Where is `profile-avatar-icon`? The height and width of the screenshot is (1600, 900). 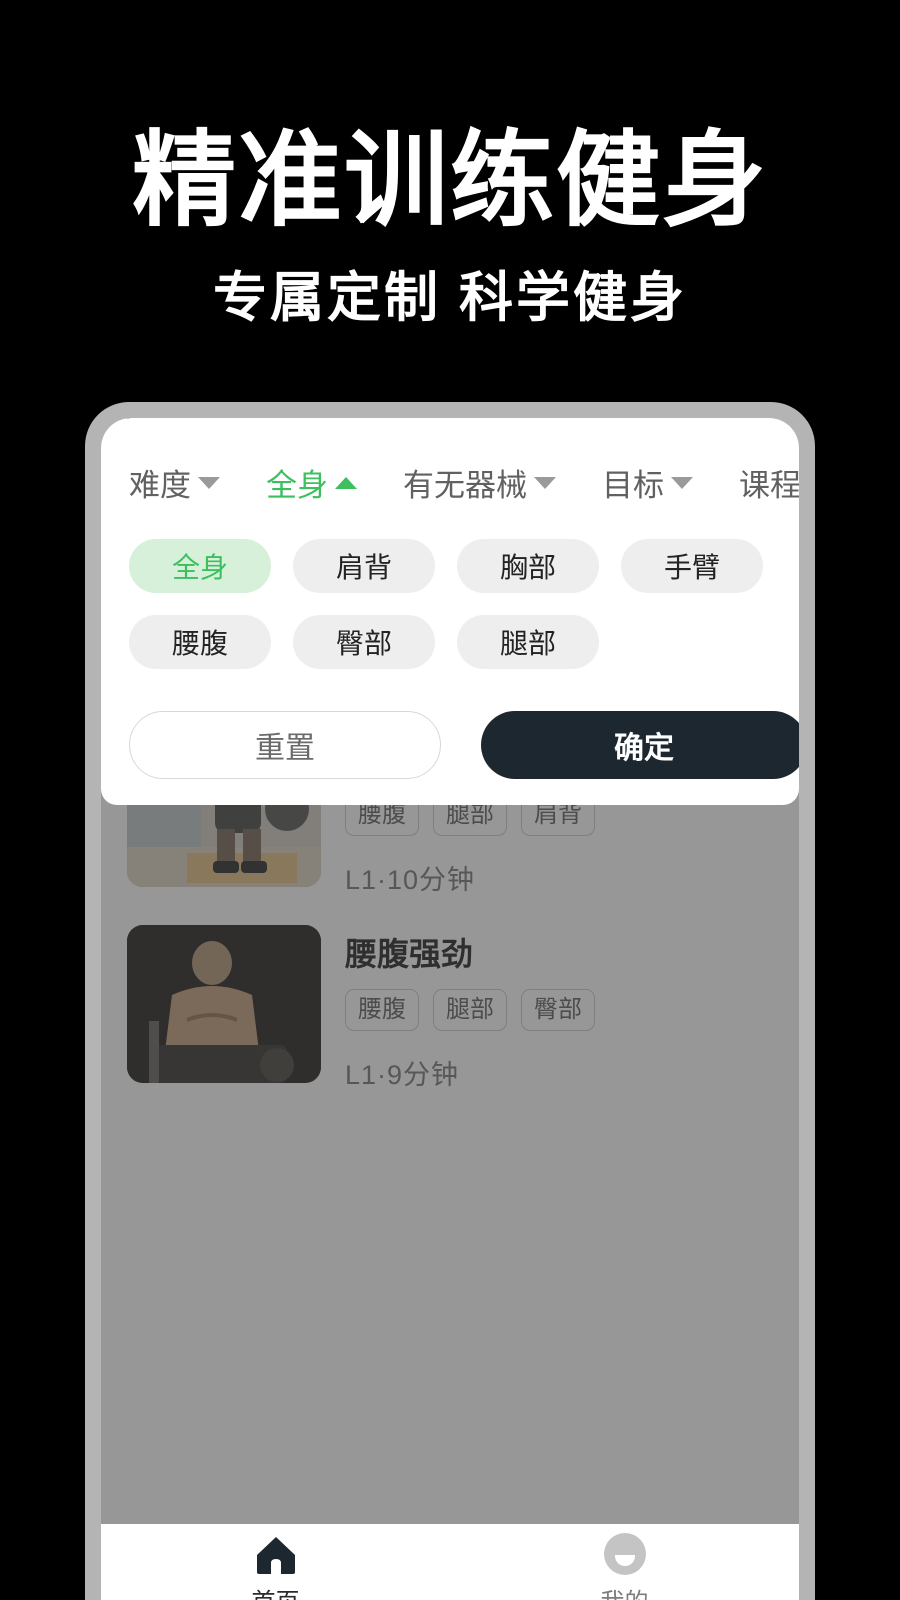 profile-avatar-icon is located at coordinates (625, 1554).